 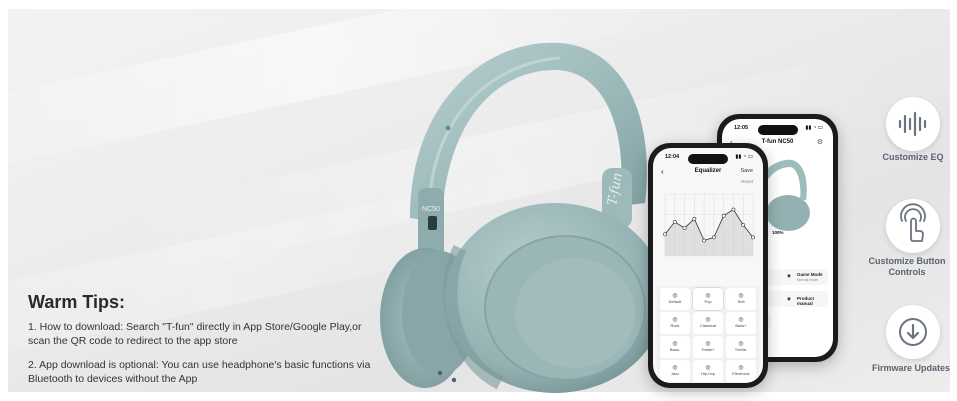 I want to click on preset-label: Hip-hop, so click(x=707, y=373).